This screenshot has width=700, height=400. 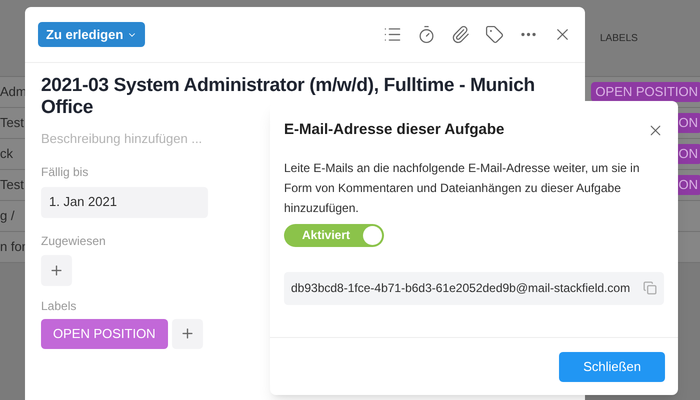 I want to click on close-button: Schließen, so click(x=612, y=367).